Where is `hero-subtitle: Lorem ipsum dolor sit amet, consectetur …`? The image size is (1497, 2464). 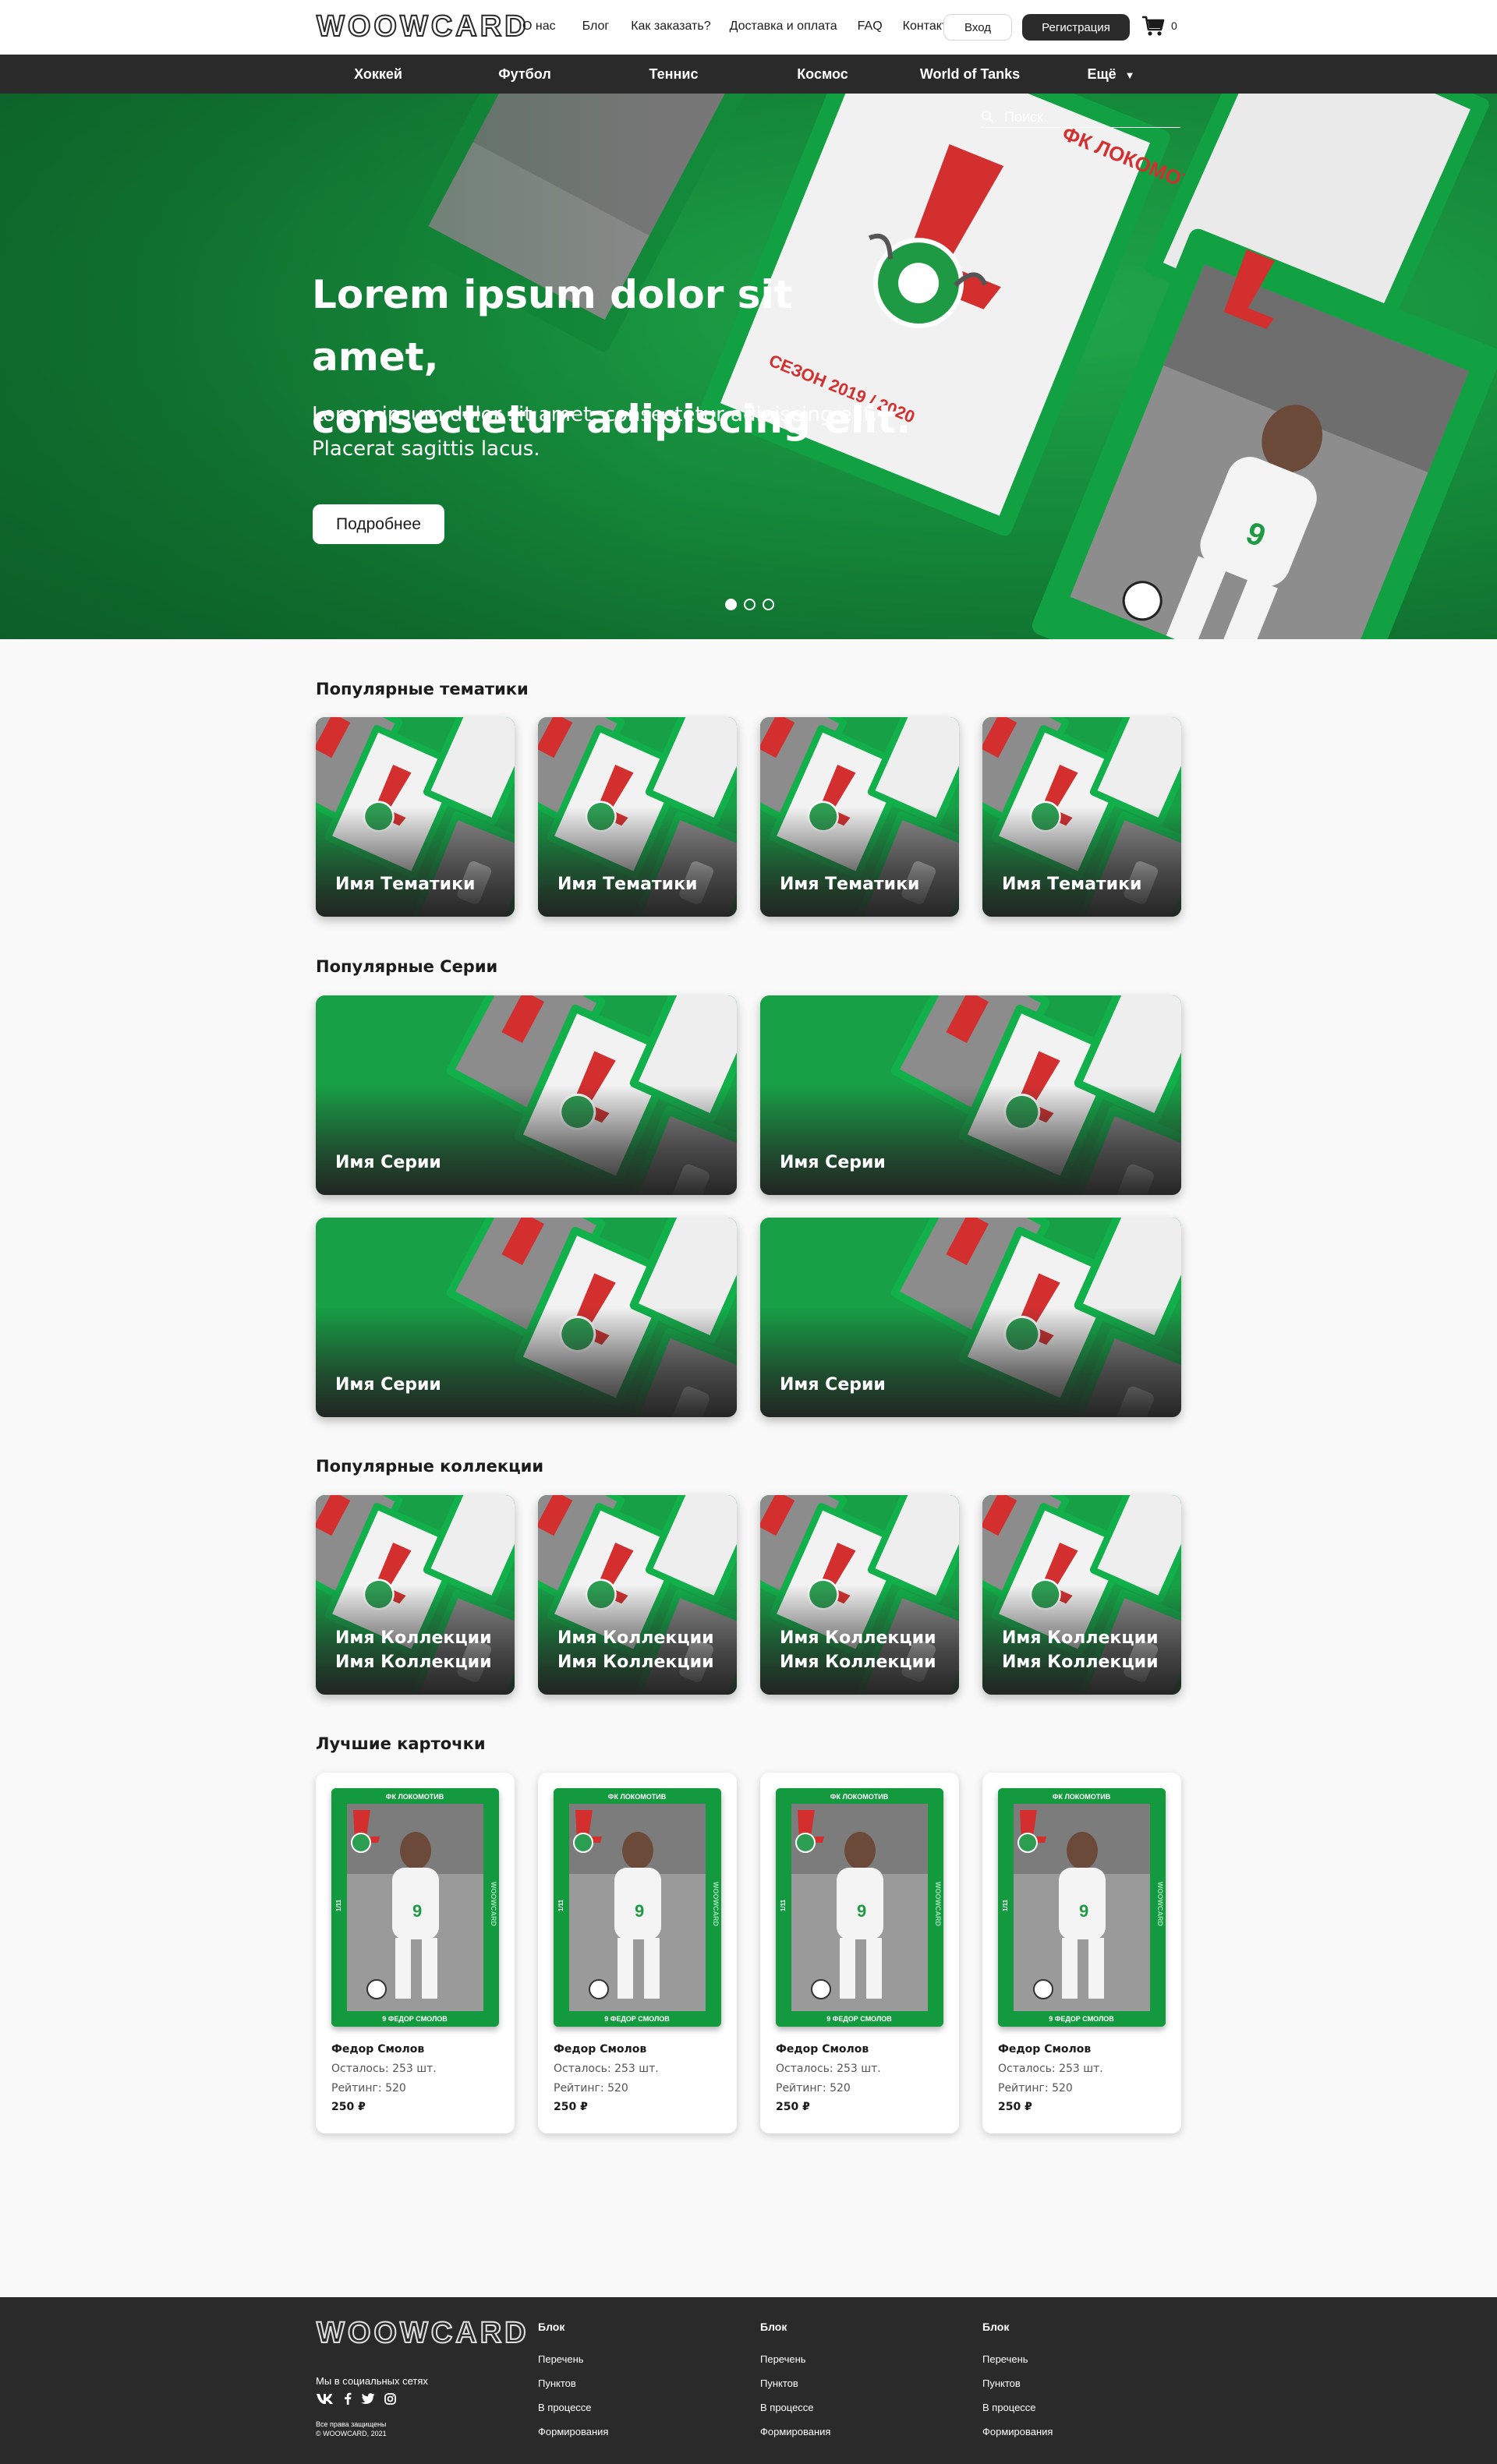 hero-subtitle: Lorem ipsum dolor sit amet, consectetur … is located at coordinates (608, 432).